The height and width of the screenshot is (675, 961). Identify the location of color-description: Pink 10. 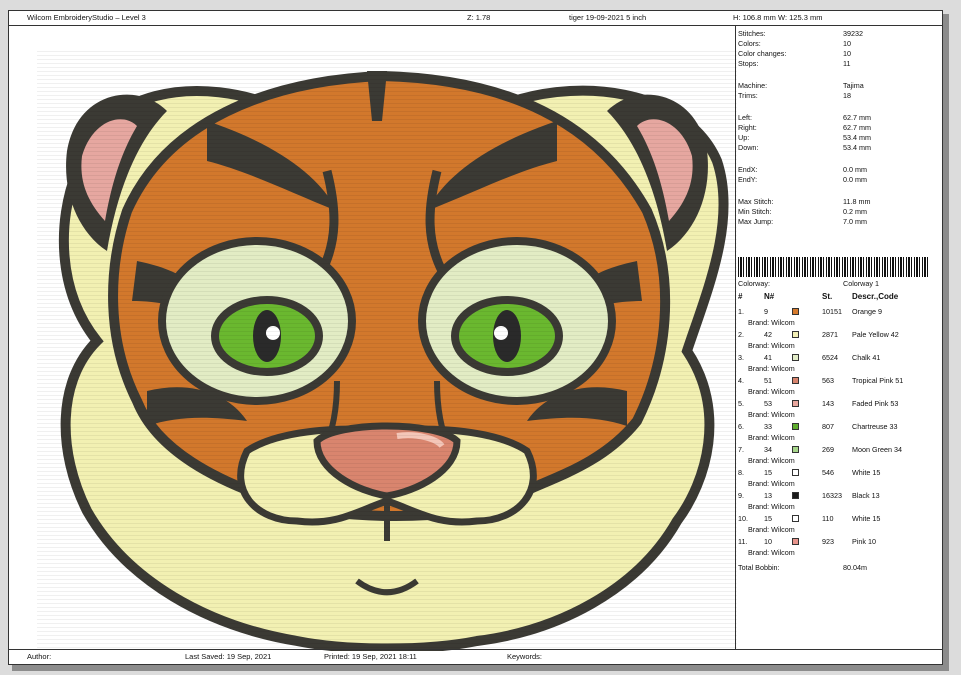
(864, 541).